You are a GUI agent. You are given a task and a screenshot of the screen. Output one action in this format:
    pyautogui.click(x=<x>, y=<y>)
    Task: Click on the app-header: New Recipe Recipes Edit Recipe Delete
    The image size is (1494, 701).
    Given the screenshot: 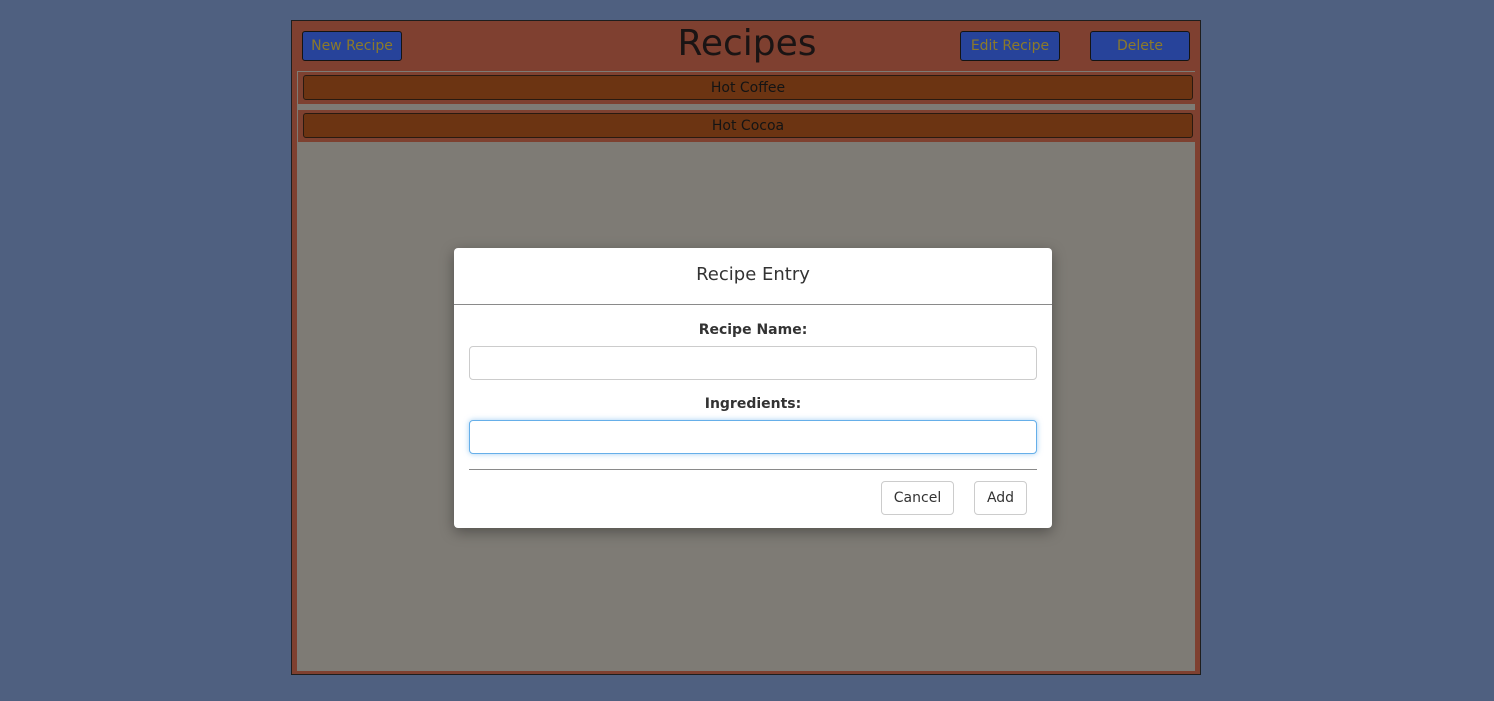 What is the action you would take?
    pyautogui.click(x=746, y=46)
    